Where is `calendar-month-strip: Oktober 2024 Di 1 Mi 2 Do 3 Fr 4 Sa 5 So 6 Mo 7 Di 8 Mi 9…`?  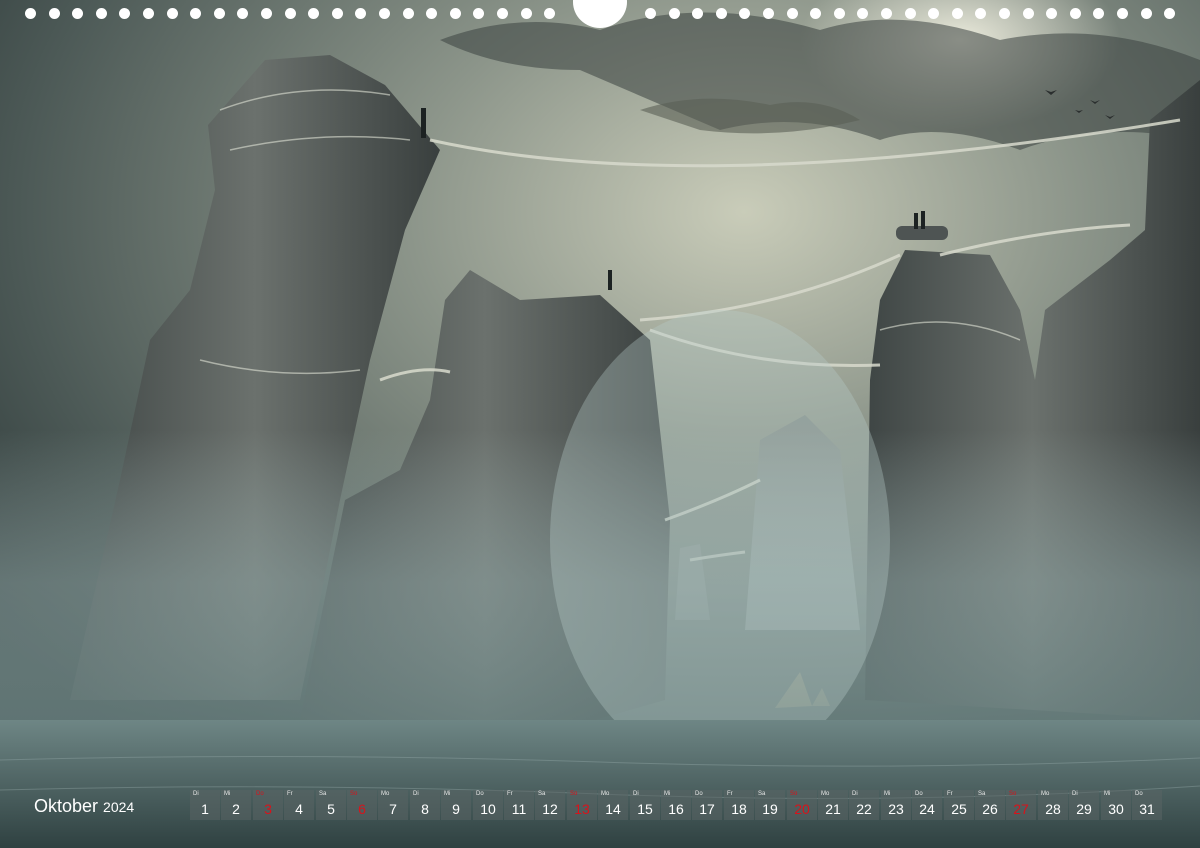 calendar-month-strip: Oktober 2024 Di 1 Mi 2 Do 3 Fr 4 Sa 5 So 6 Mo 7 Di 8 Mi 9… is located at coordinates (599, 805).